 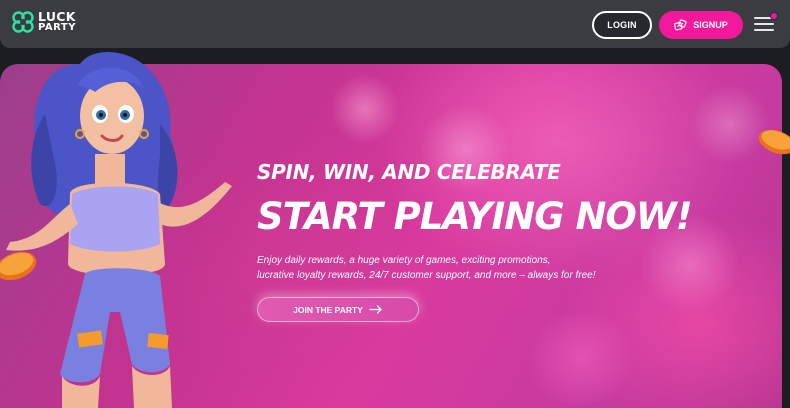 I want to click on top-navigation-bar: LUCK PARTY LOGIN SIGNUP, so click(x=395, y=24).